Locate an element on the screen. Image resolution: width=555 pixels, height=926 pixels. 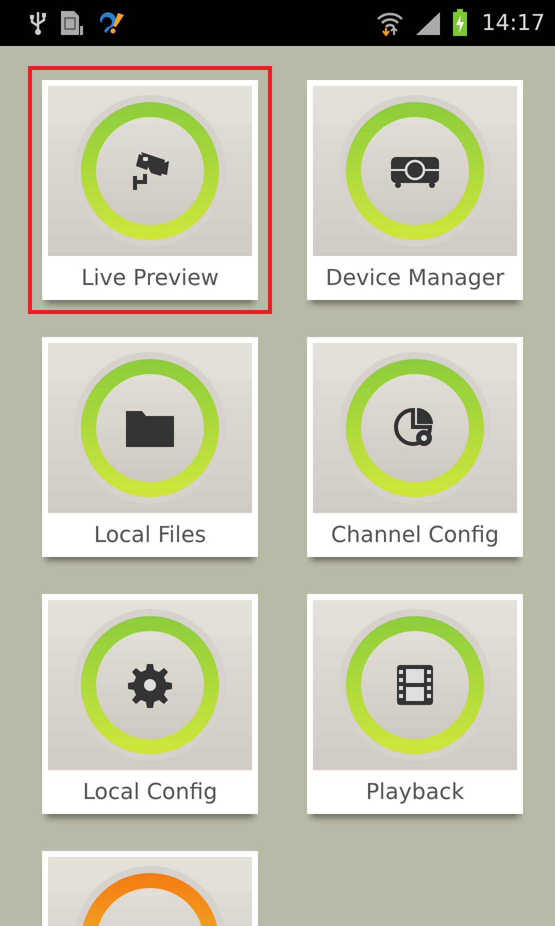
menu-tile: Local Config is located at coordinates (150, 704).